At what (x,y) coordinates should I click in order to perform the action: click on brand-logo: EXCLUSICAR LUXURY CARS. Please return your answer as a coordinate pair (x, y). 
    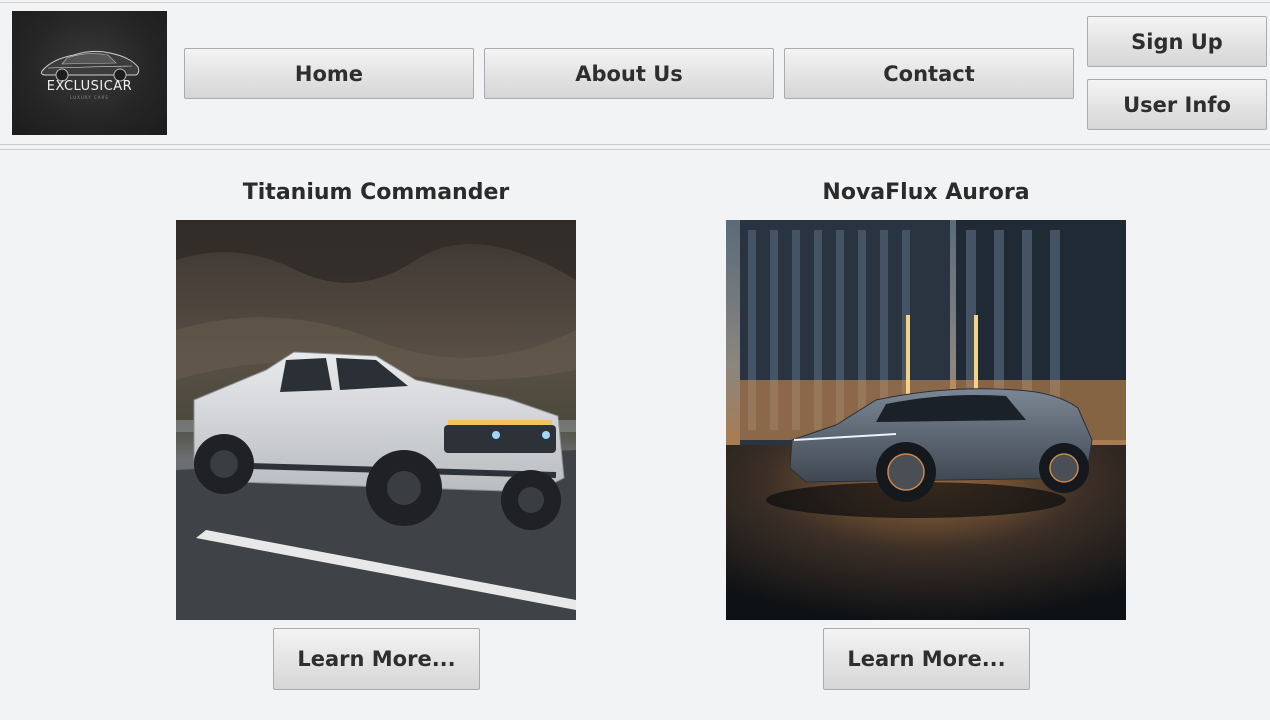
    Looking at the image, I should click on (89, 73).